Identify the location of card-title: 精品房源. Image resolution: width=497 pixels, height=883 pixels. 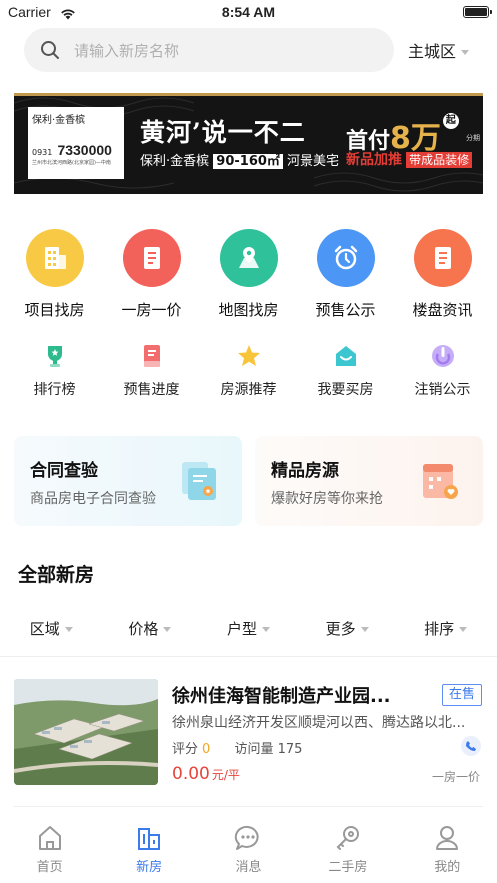
(305, 471).